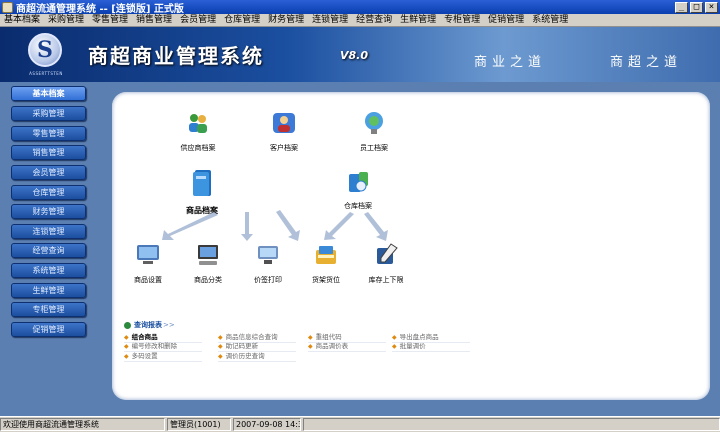  I want to click on status-datetime: 2007-09-08 14:36, so click(267, 424).